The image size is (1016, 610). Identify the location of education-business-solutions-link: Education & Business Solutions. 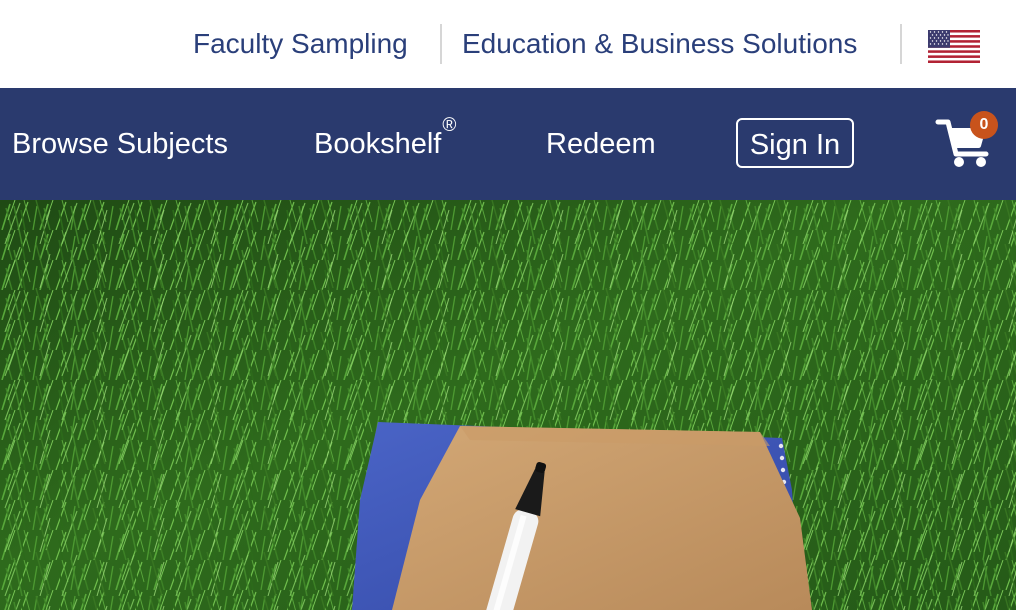
(659, 44).